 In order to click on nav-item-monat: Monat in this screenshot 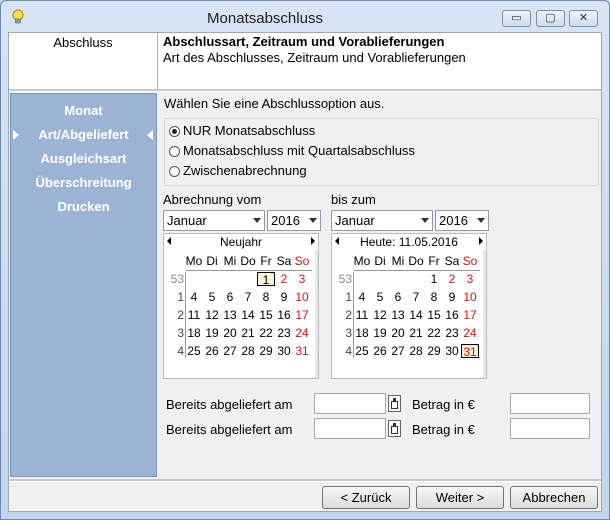, I will do `click(83, 110)`.